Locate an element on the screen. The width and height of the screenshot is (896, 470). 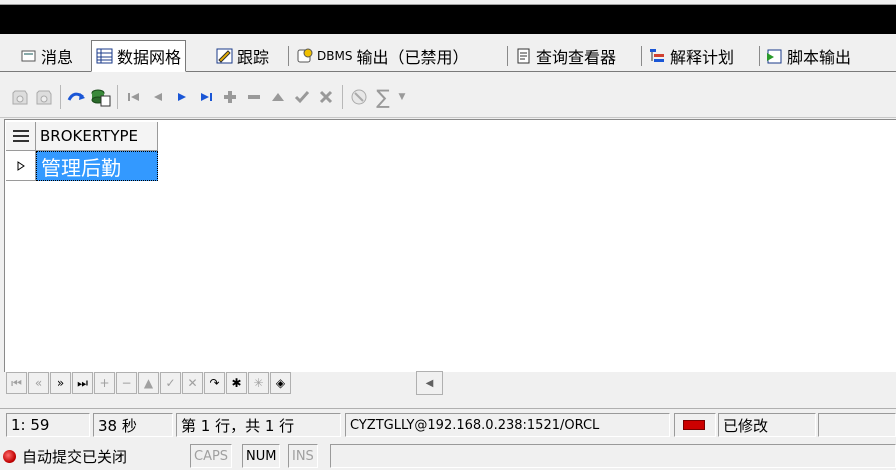
tab-label: 输出（已禁用） is located at coordinates (412, 57).